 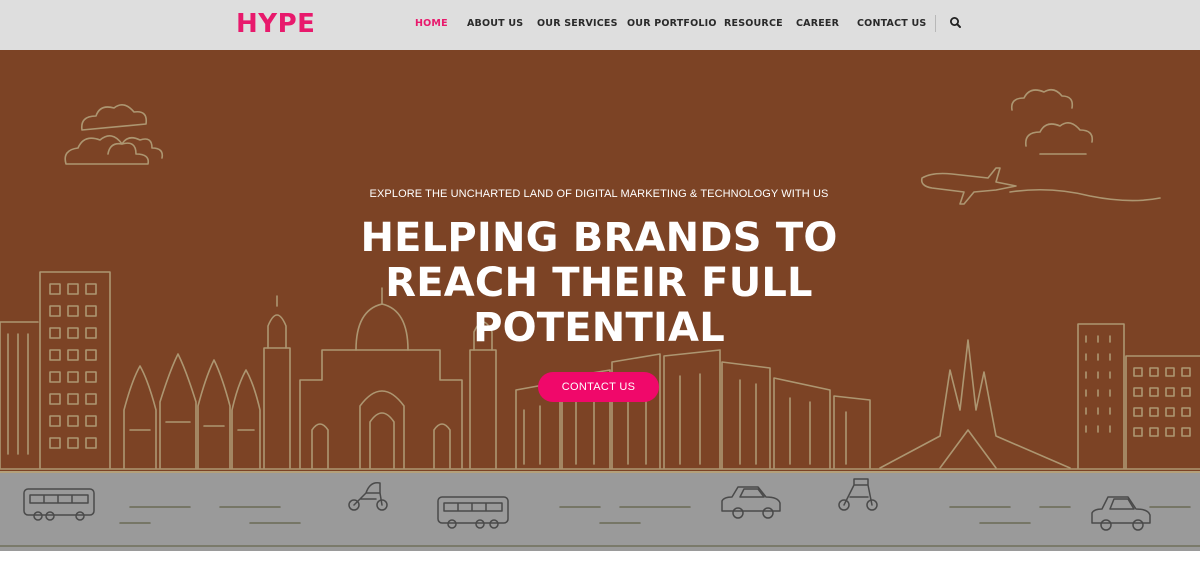 I want to click on search-icon, so click(x=955, y=22).